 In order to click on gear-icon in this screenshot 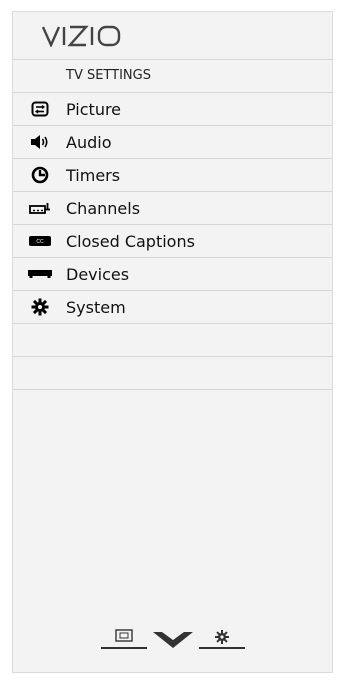, I will do `click(39, 307)`.